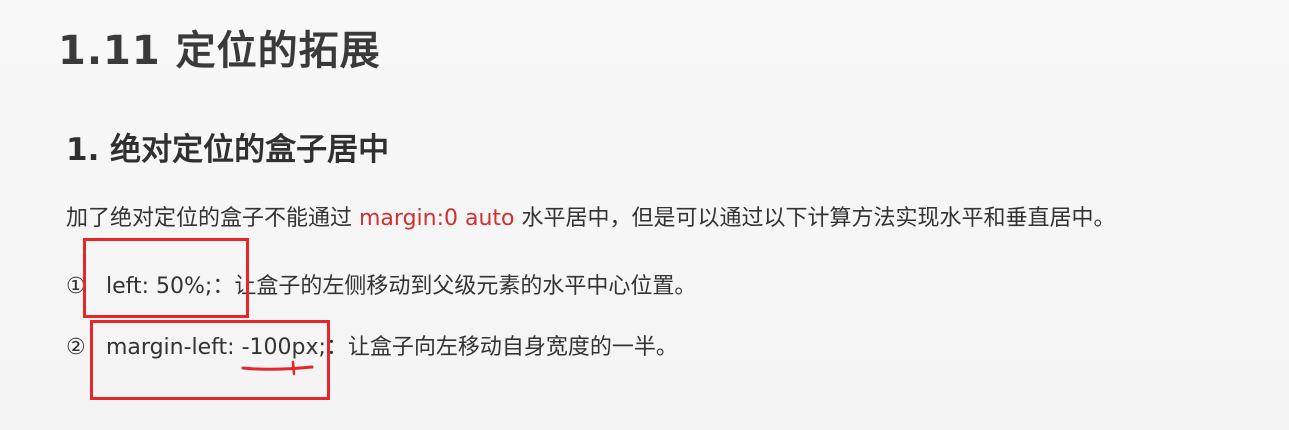  Describe the element at coordinates (212, 218) in the screenshot. I see `intro-text-before: 加了绝对定位的盒子不能通过` at that location.